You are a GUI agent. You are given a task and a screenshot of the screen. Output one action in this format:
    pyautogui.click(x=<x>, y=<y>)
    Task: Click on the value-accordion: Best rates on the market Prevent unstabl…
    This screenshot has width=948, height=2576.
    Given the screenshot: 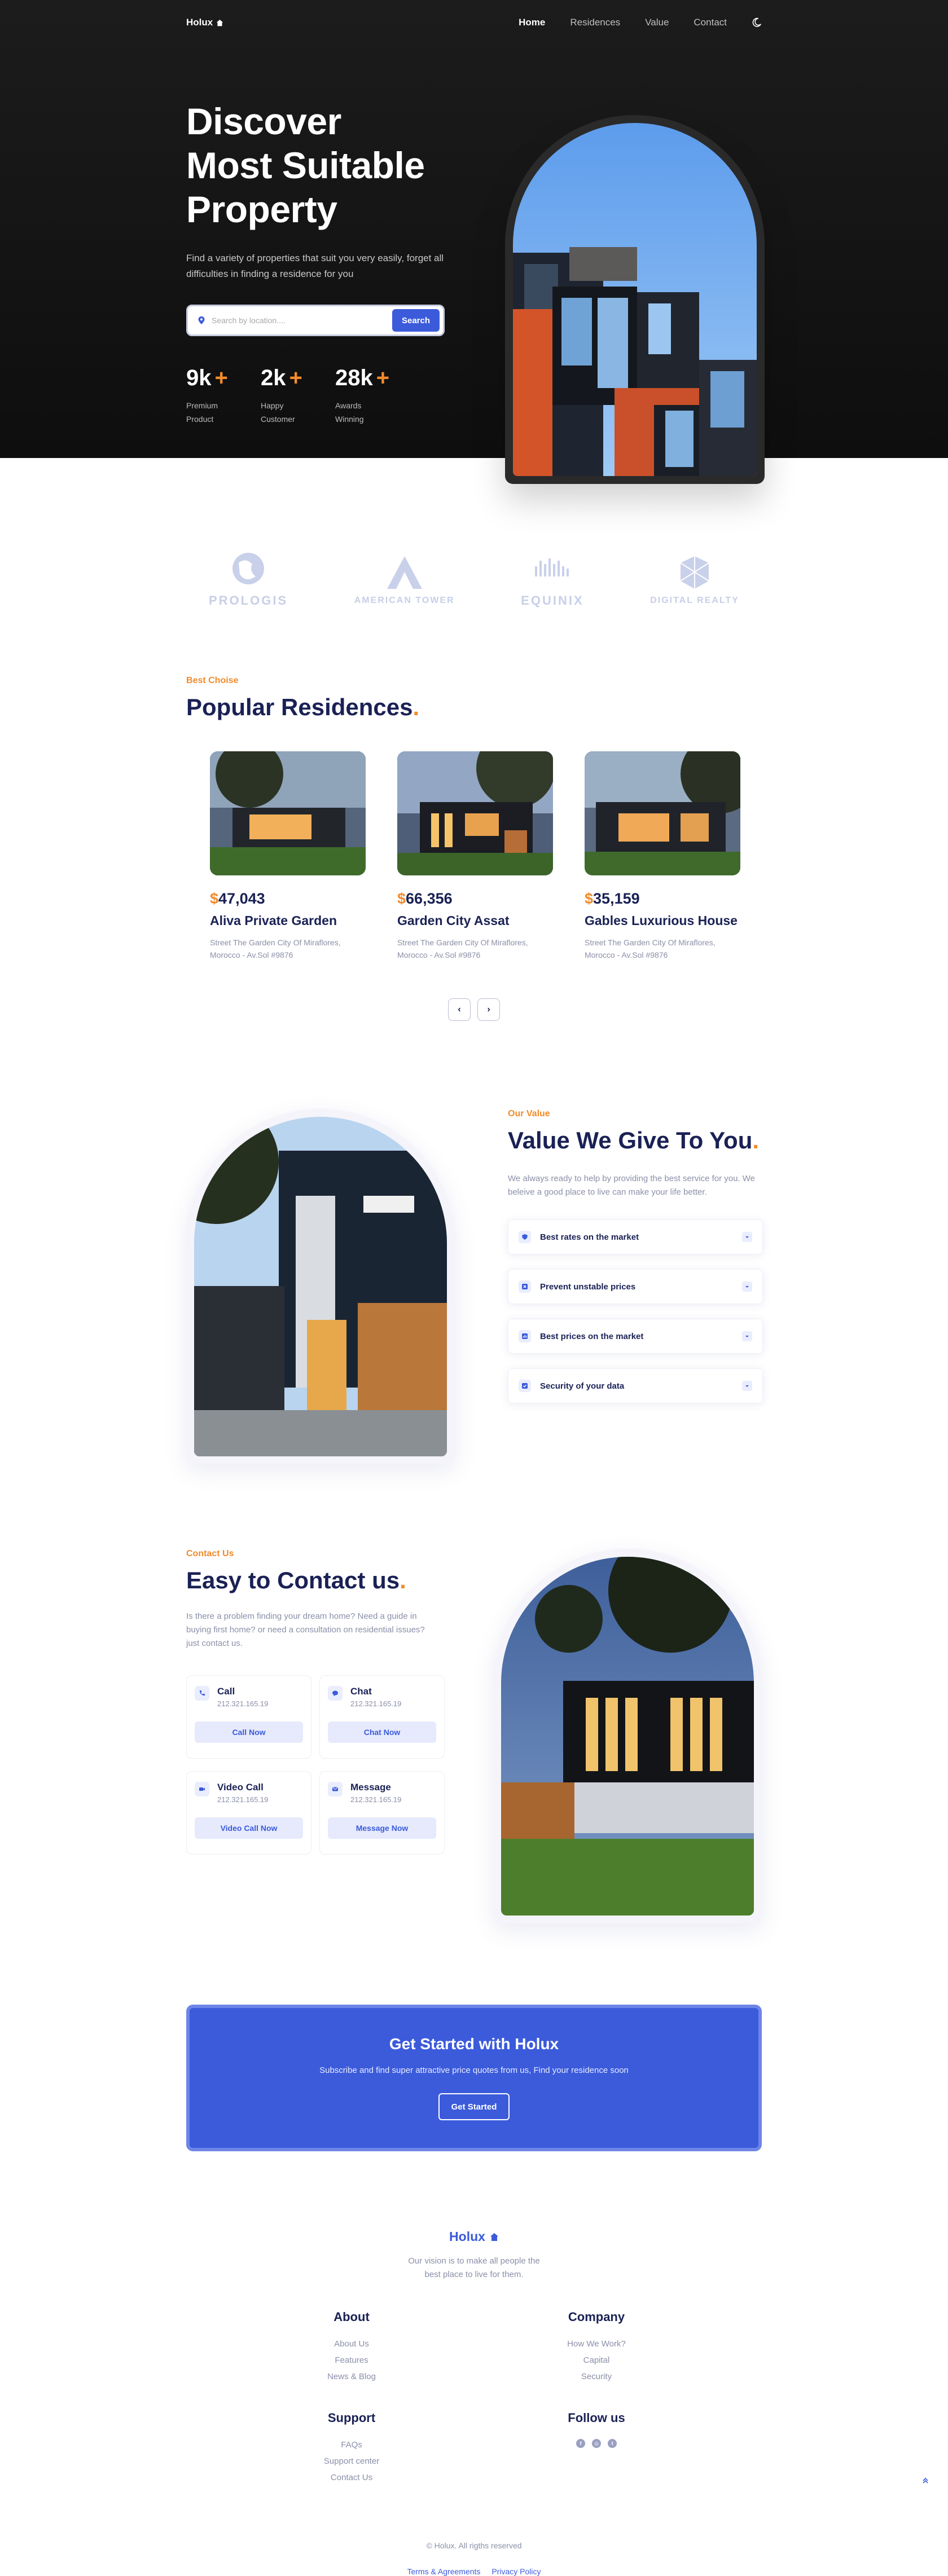 What is the action you would take?
    pyautogui.click(x=635, y=1311)
    